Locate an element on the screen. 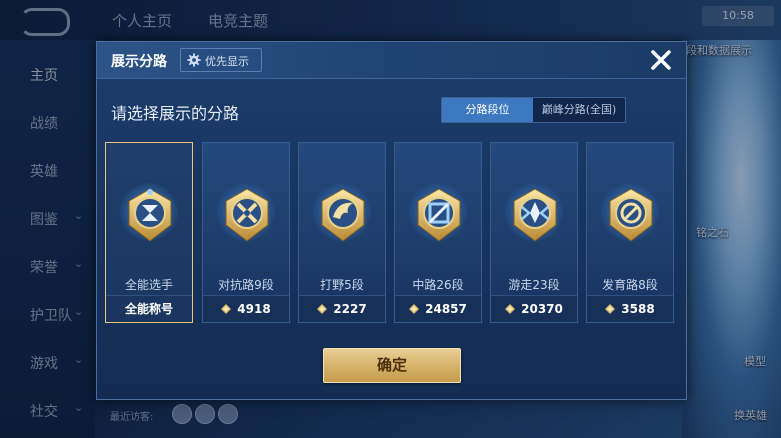  lane-card-value-text: 4918 is located at coordinates (254, 309).